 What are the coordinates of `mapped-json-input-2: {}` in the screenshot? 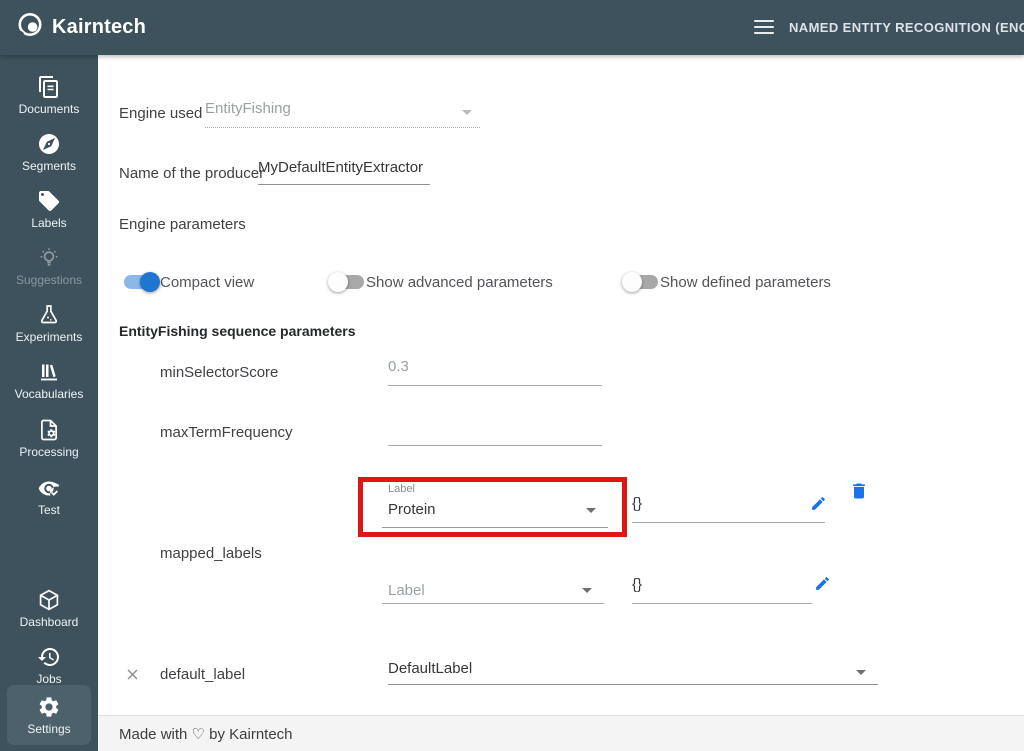 It's located at (722, 590).